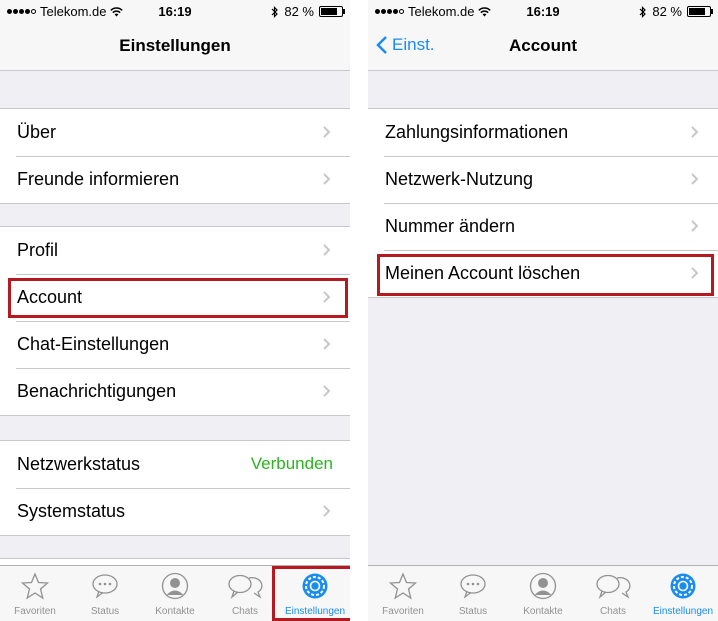  I want to click on row-label: Systemstatus, so click(71, 511).